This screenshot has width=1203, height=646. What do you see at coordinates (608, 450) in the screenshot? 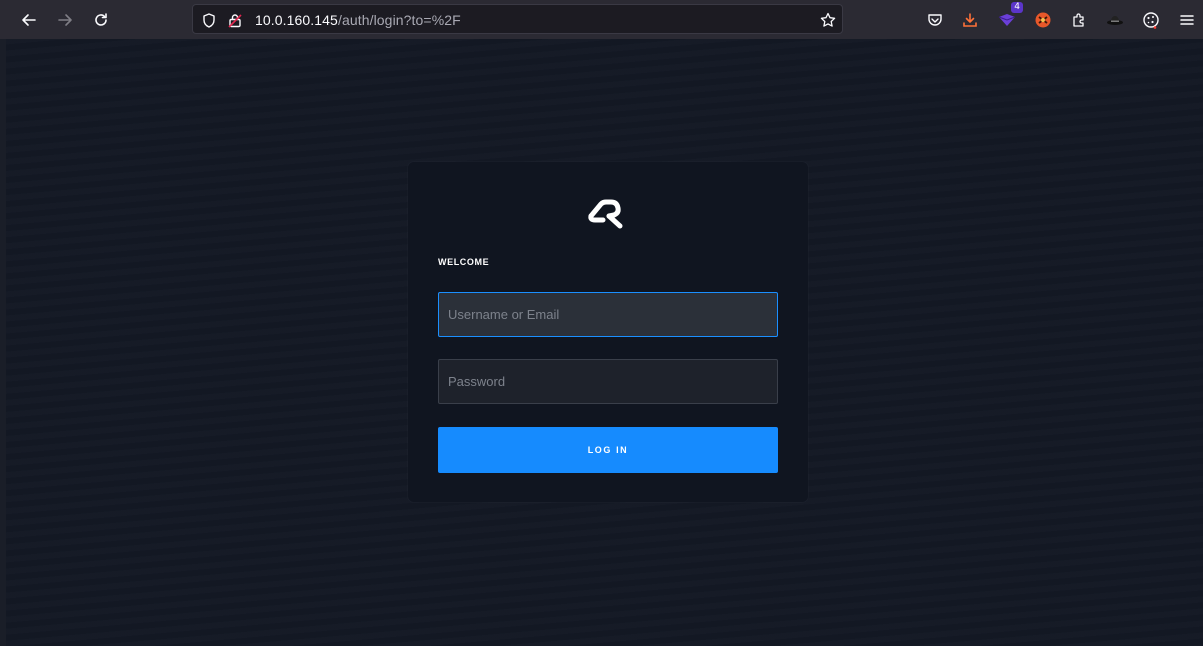
I see `login-button: LOG IN` at bounding box center [608, 450].